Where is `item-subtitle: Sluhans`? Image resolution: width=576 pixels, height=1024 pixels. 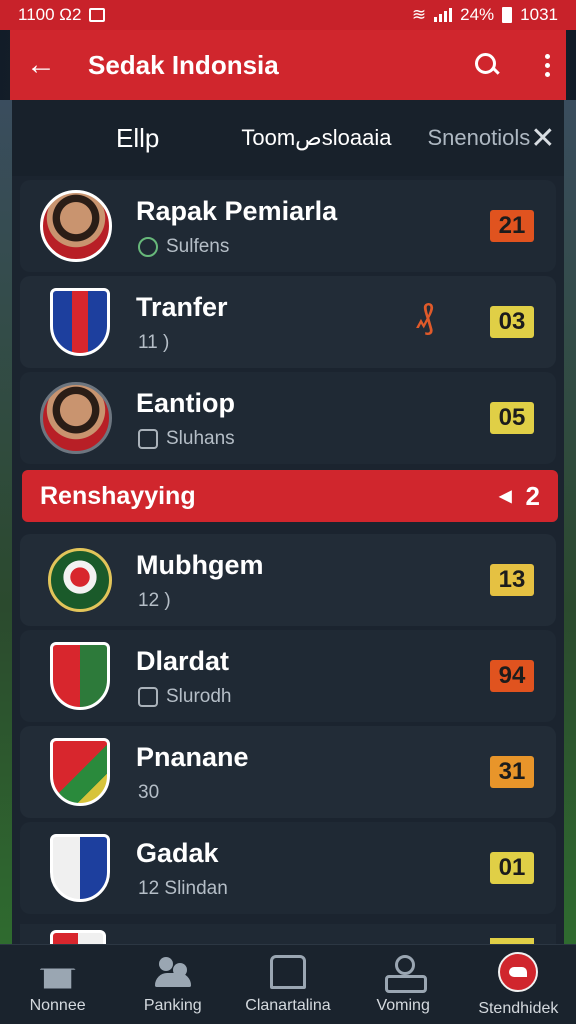 item-subtitle: Sluhans is located at coordinates (186, 439).